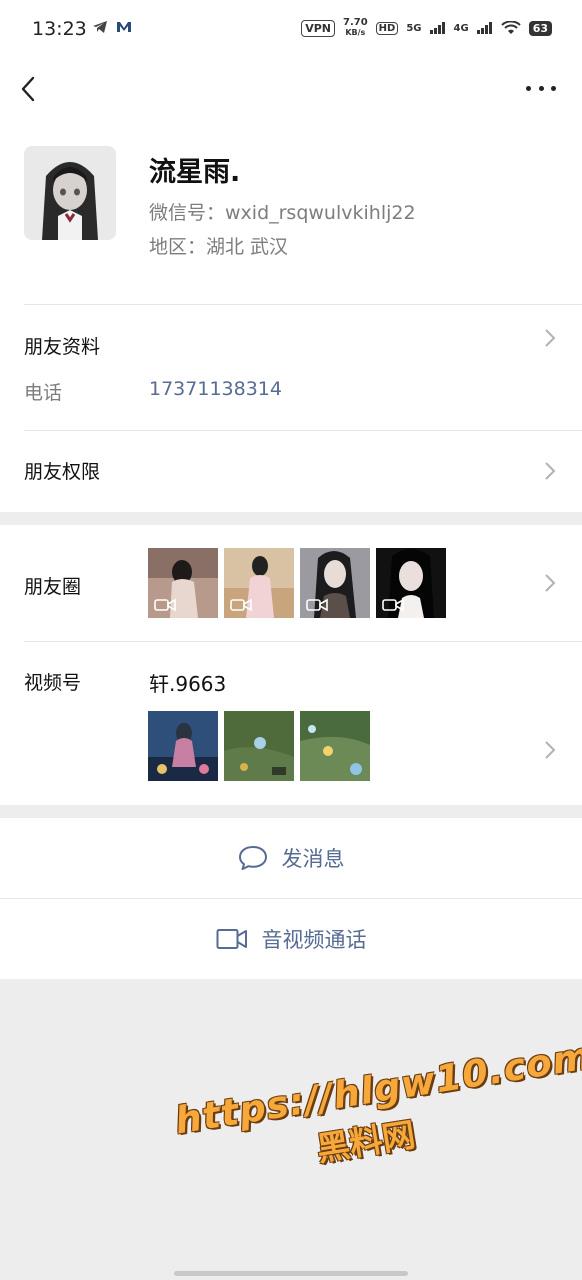 Image resolution: width=582 pixels, height=1280 pixels. Describe the element at coordinates (355, 32) in the screenshot. I see `speed-unit: KB/s` at that location.